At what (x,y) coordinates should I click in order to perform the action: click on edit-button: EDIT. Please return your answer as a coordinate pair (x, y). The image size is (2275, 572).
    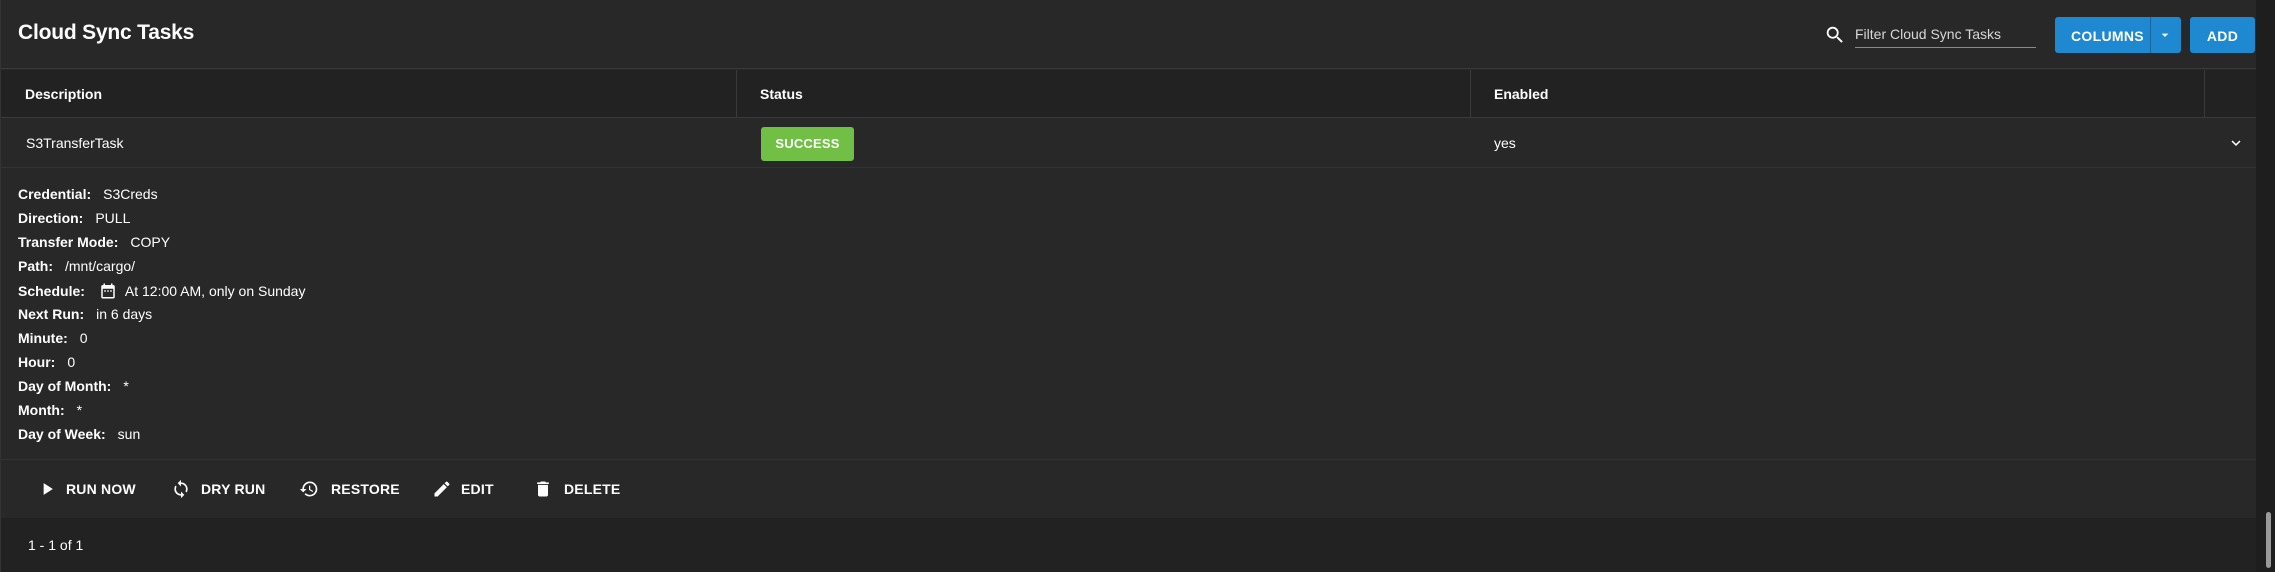
    Looking at the image, I should click on (464, 489).